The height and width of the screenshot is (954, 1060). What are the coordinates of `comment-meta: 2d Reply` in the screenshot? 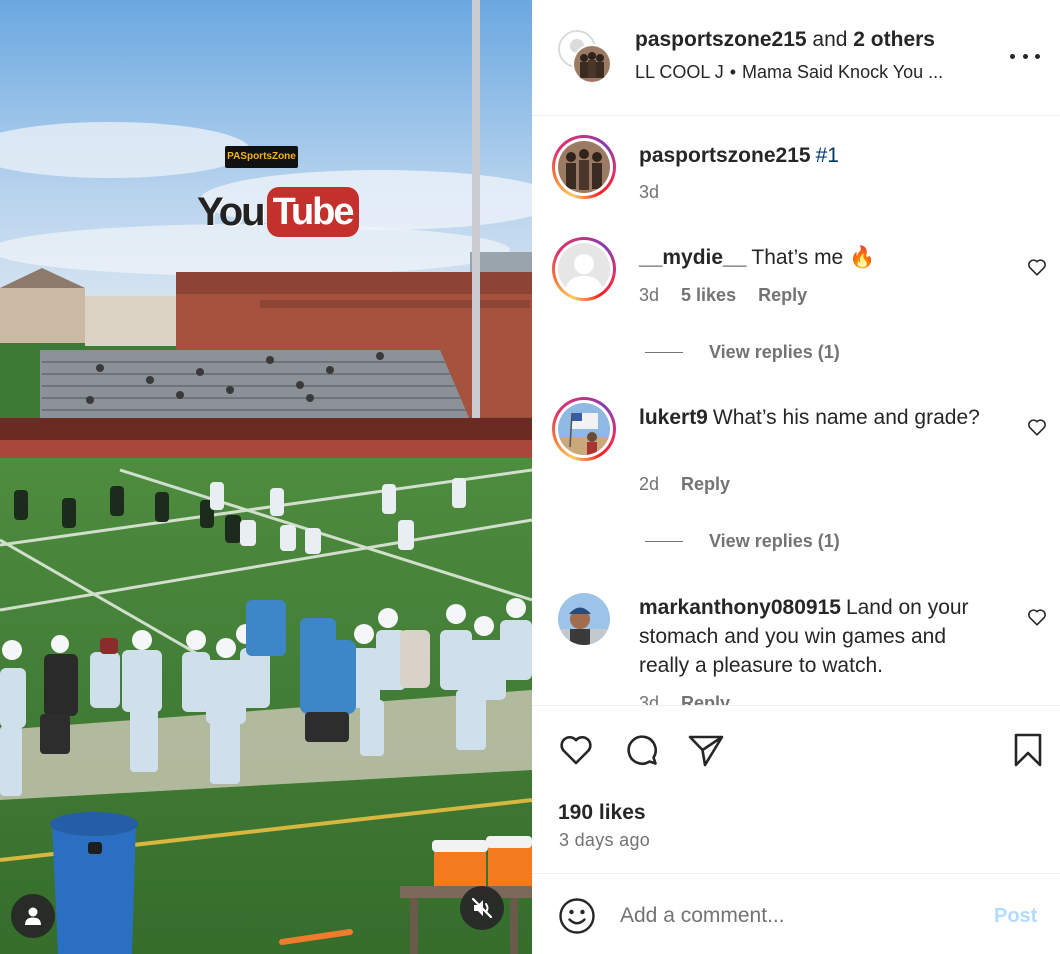 It's located at (695, 484).